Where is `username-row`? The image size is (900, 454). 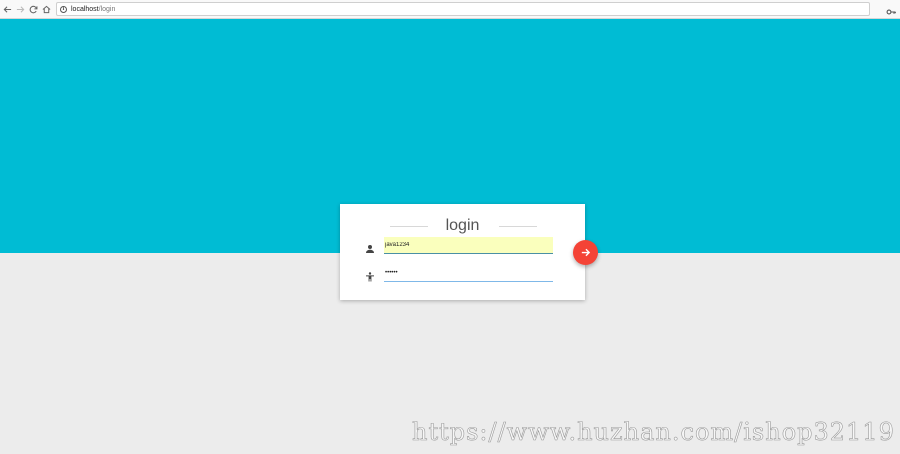 username-row is located at coordinates (459, 247).